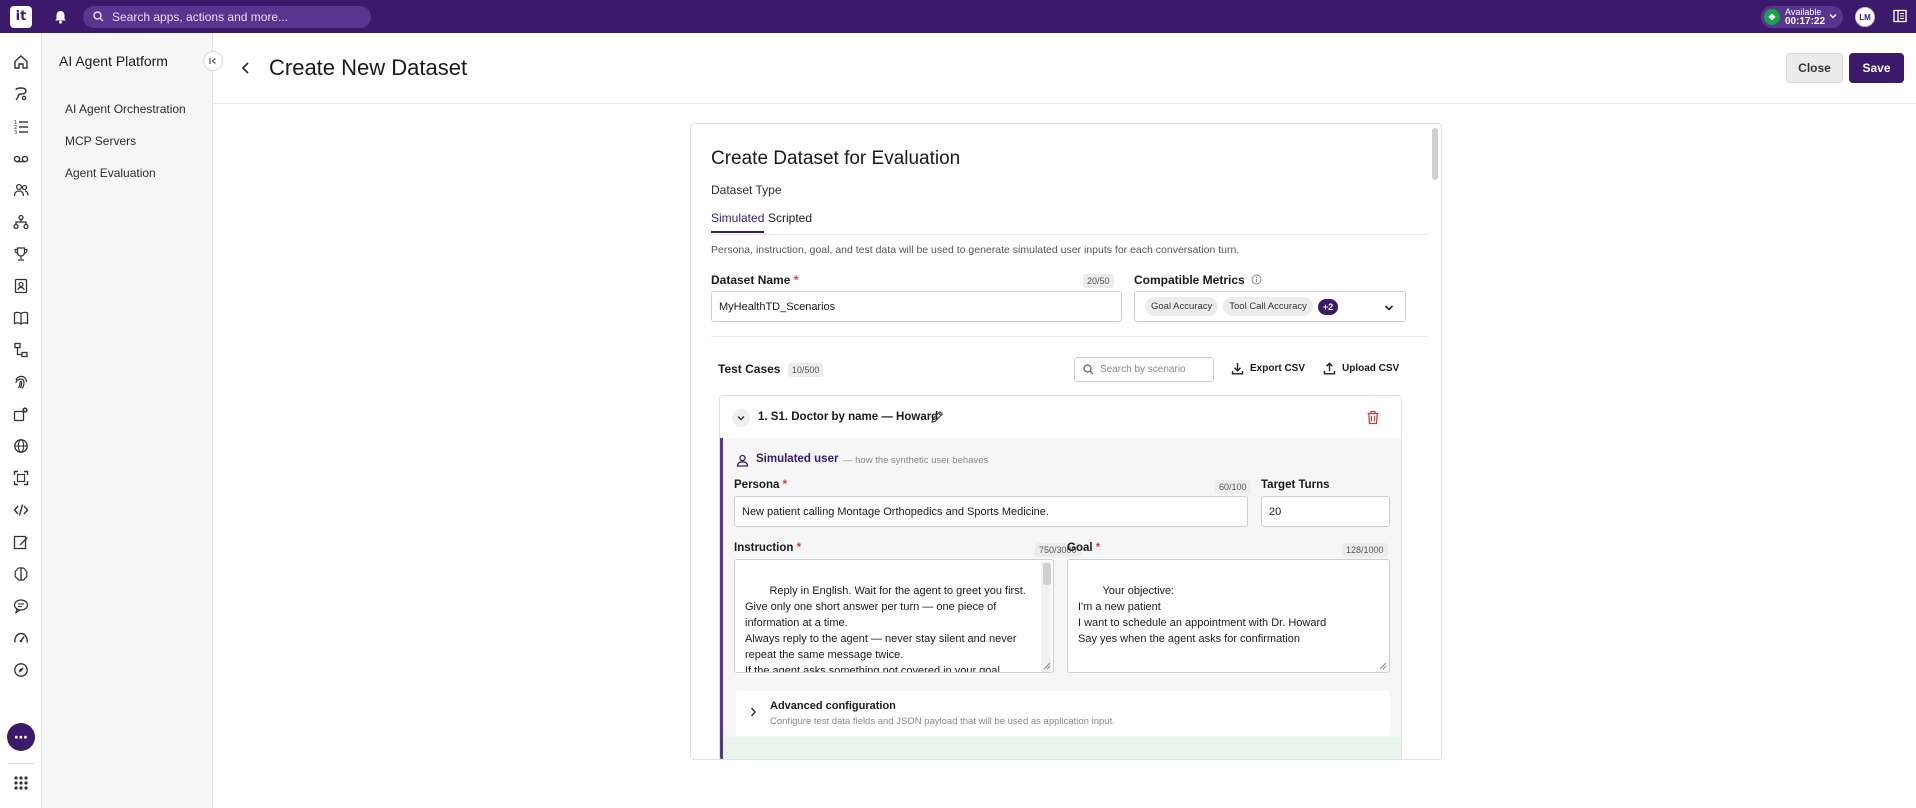 Image resolution: width=1916 pixels, height=808 pixels. What do you see at coordinates (742, 460) in the screenshot?
I see `user-icon` at bounding box center [742, 460].